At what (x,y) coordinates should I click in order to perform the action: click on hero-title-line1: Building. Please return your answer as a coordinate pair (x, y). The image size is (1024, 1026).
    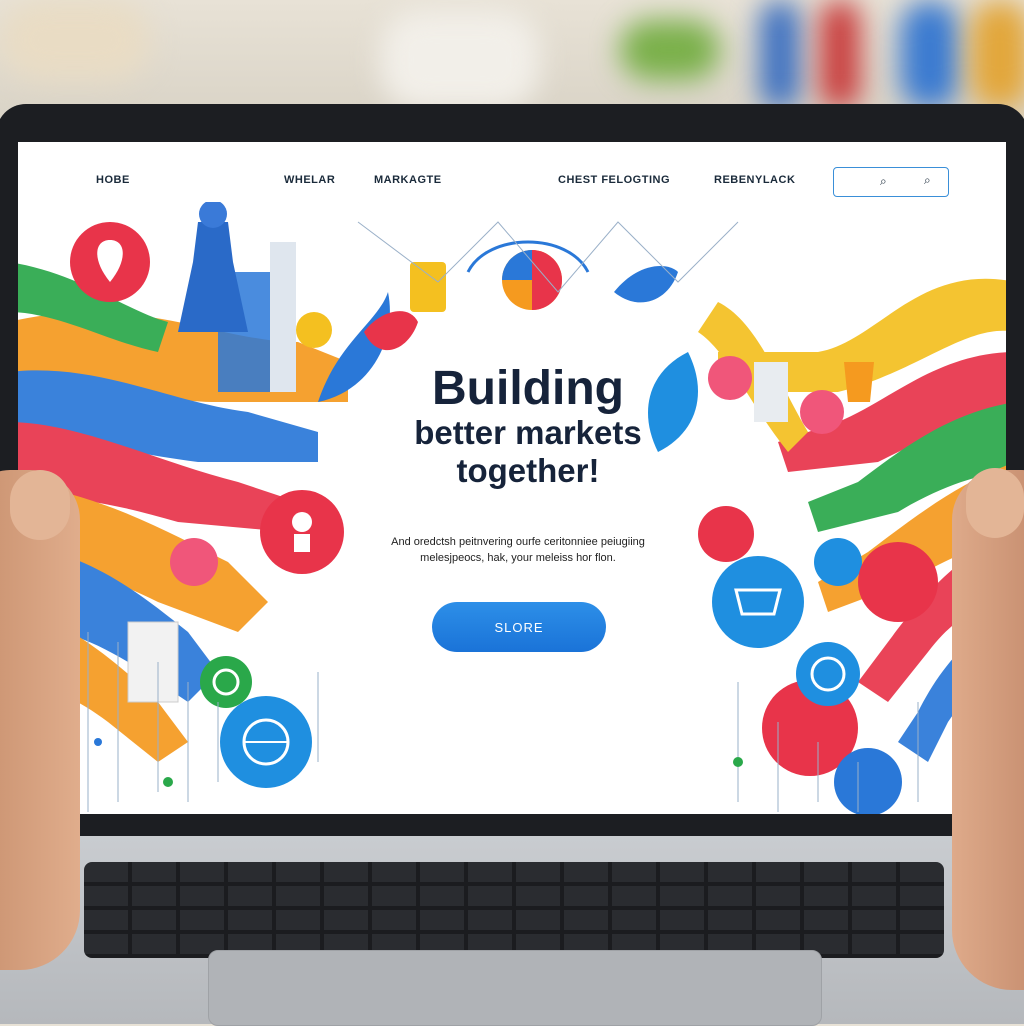
    Looking at the image, I should click on (528, 388).